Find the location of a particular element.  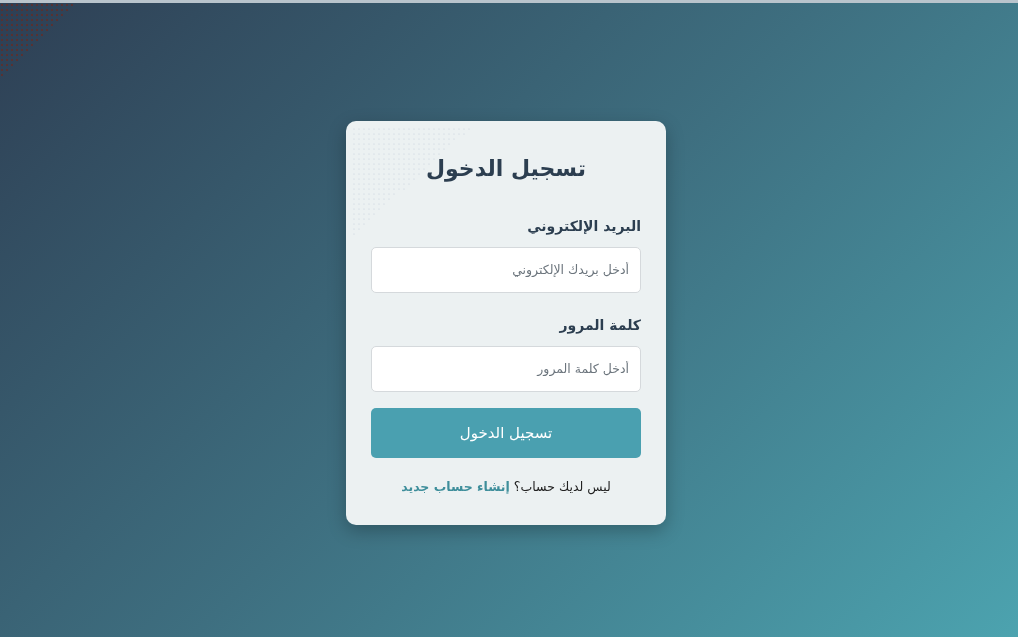

input-field: أدخل كلمة المرور is located at coordinates (506, 368).